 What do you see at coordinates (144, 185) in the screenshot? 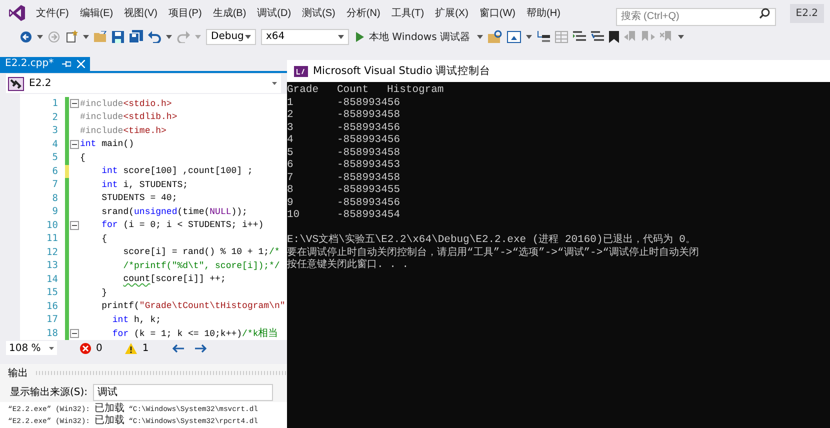
I see `code-line: int i, STUDENTS;` at bounding box center [144, 185].